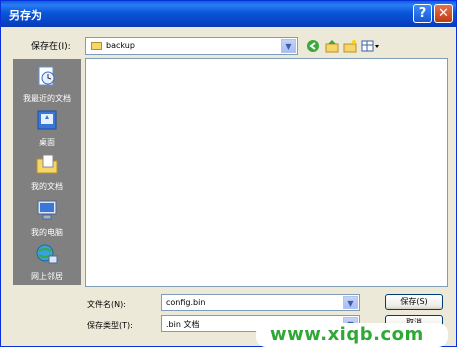 The image size is (457, 347). I want to click on save-in-value: backup, so click(120, 45).